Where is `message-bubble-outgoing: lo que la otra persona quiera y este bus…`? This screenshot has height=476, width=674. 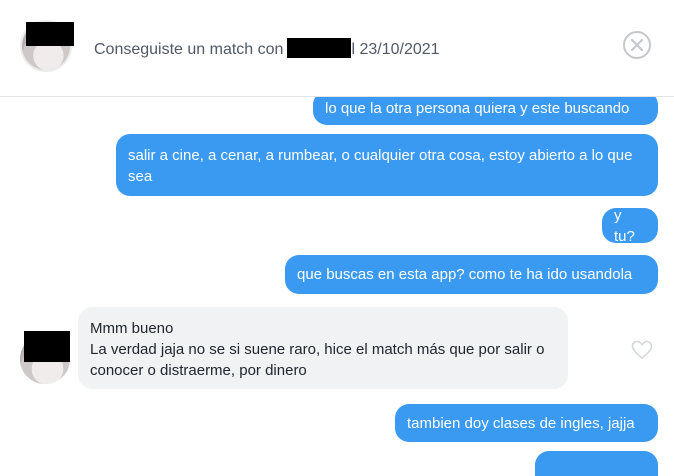
message-bubble-outgoing: lo que la otra persona quiera y este bus… is located at coordinates (485, 111).